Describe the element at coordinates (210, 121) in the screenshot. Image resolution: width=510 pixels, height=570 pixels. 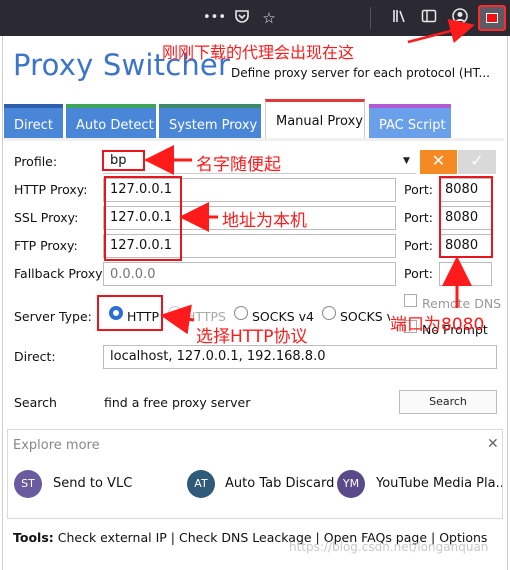
I see `tab-system-proxy: System Proxy` at that location.